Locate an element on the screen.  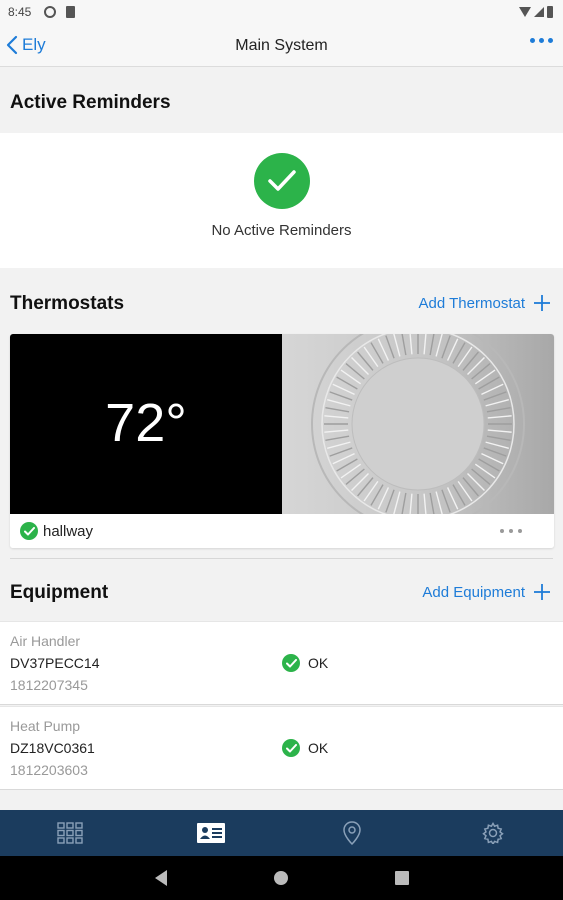
equipment-serial: 1812203603 is located at coordinates (49, 770).